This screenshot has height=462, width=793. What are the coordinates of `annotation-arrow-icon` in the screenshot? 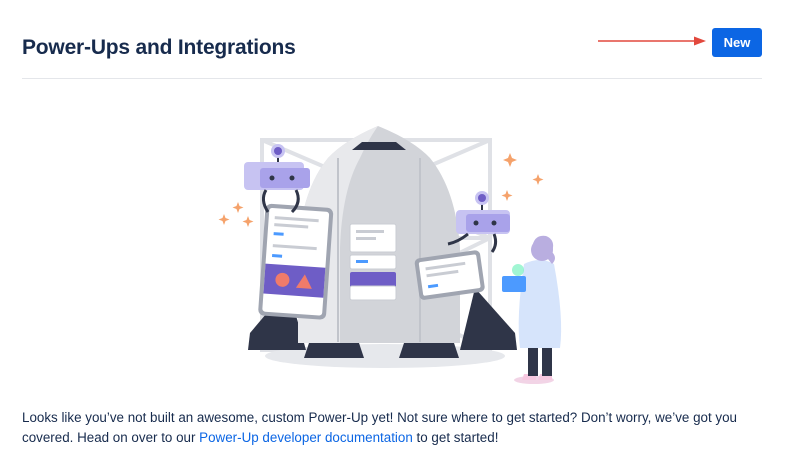 It's located at (652, 41).